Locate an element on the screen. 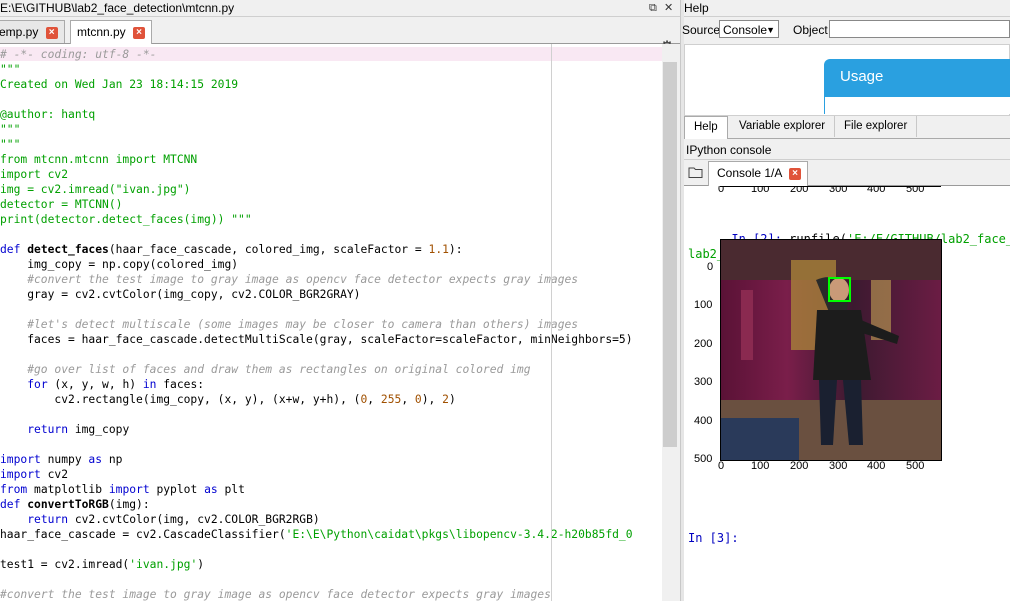 The image size is (1010, 601). y-tick-label: 0 is located at coordinates (710, 267).